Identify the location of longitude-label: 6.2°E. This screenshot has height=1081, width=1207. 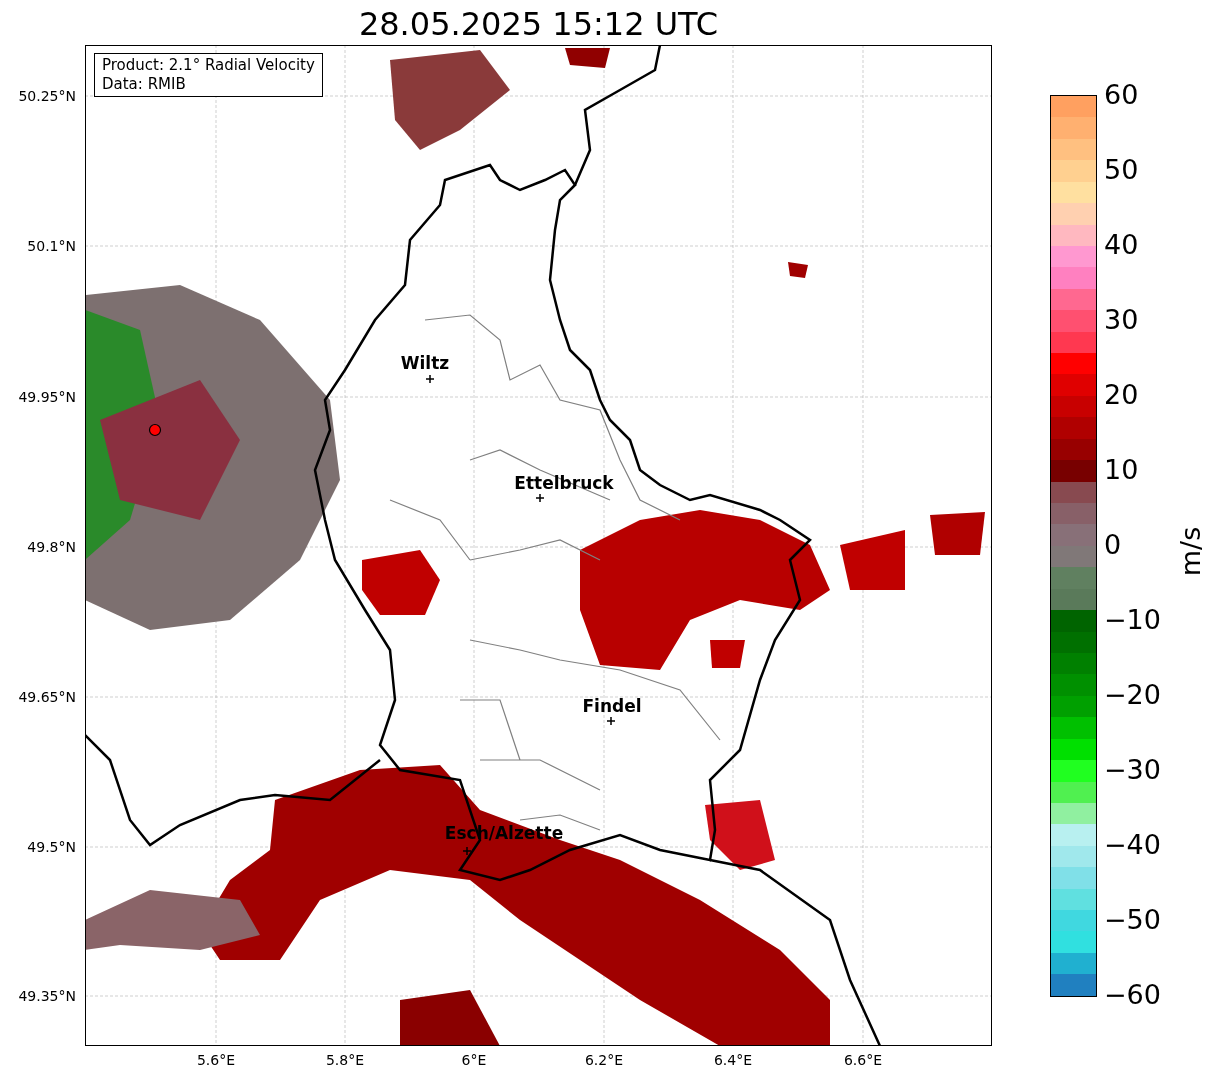
(604, 1060).